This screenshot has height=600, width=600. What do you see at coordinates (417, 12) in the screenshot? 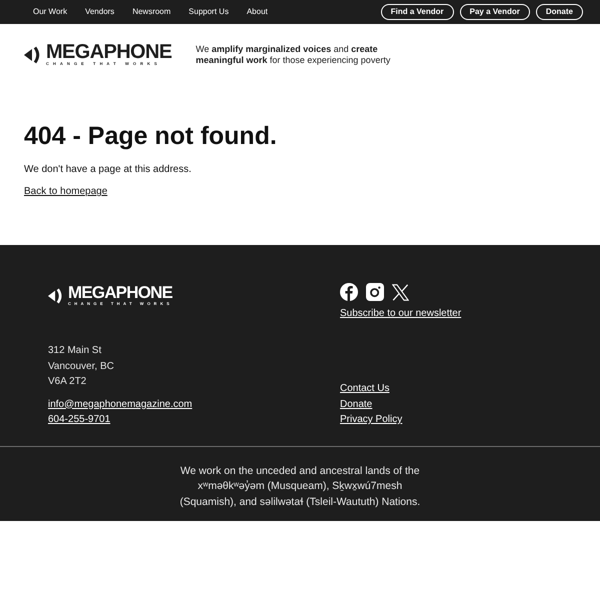
I see `nav-button: Find a Vendor` at bounding box center [417, 12].